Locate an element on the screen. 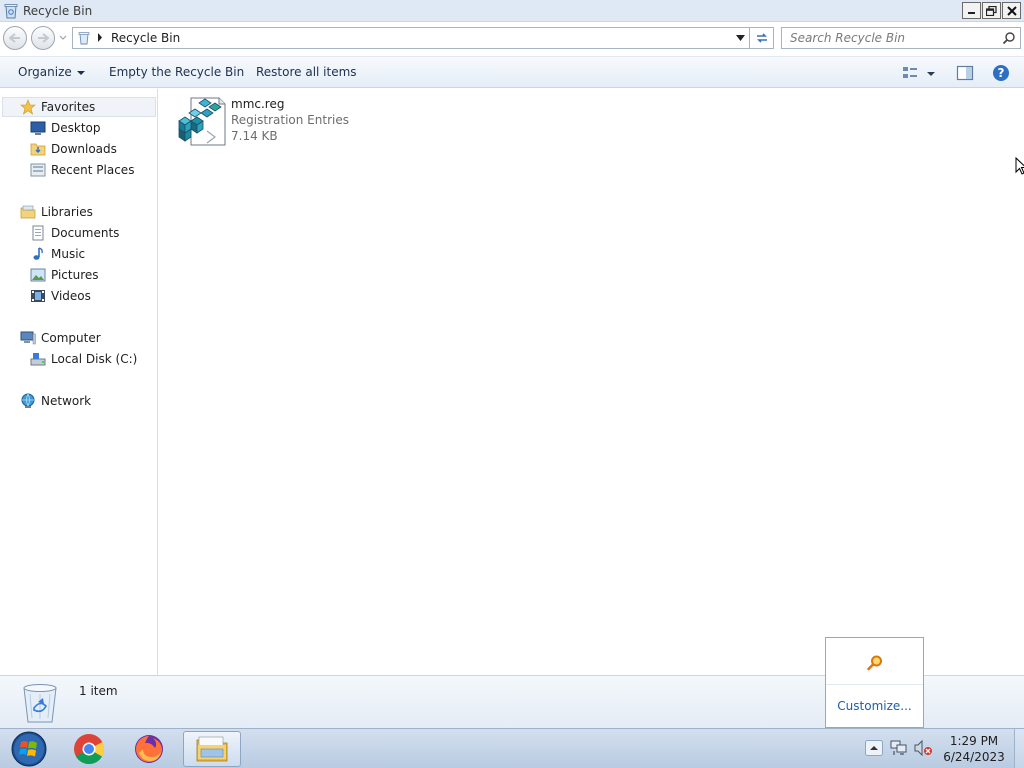 The width and height of the screenshot is (1024, 768). show-desktop-button is located at coordinates (1019, 748).